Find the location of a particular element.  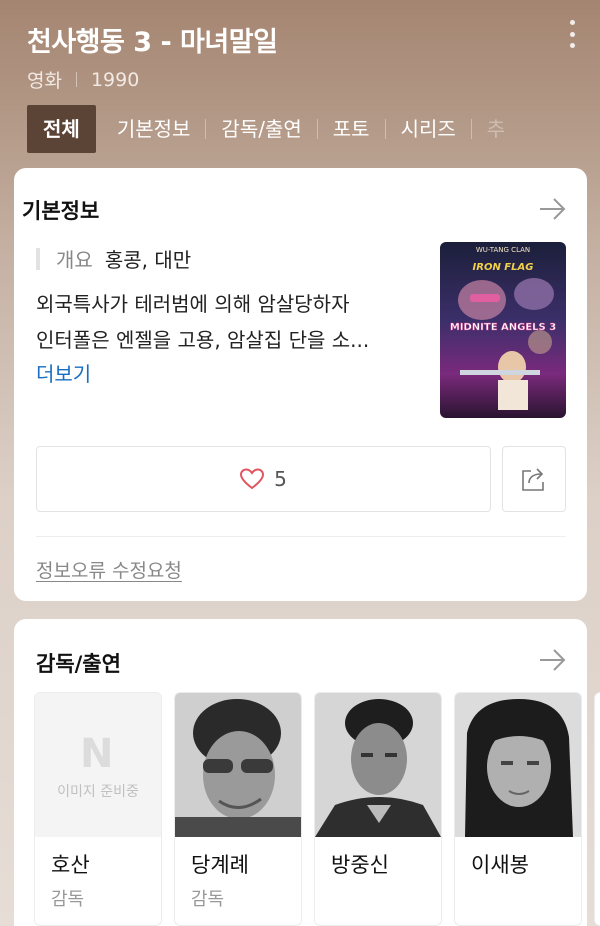

divider is located at coordinates (301, 536).